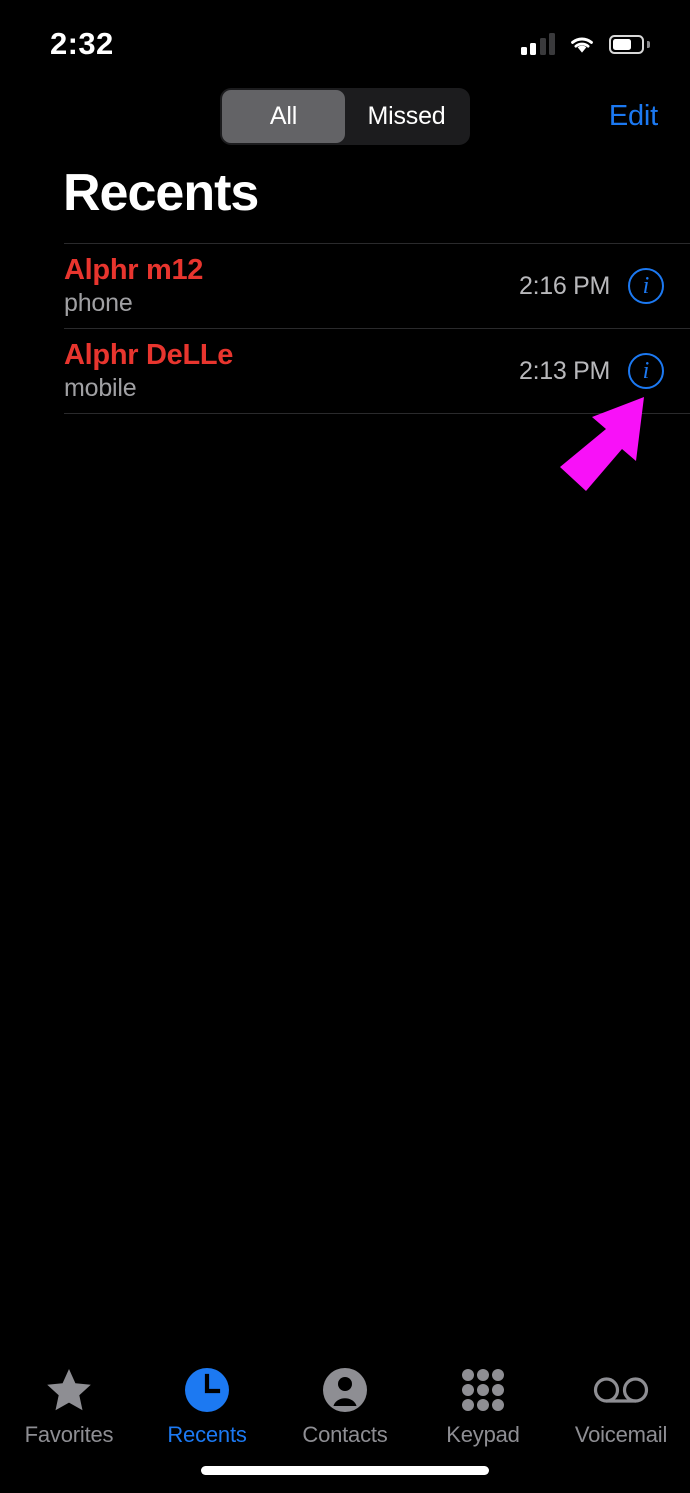  Describe the element at coordinates (161, 193) in the screenshot. I see `page-title: Recents` at that location.